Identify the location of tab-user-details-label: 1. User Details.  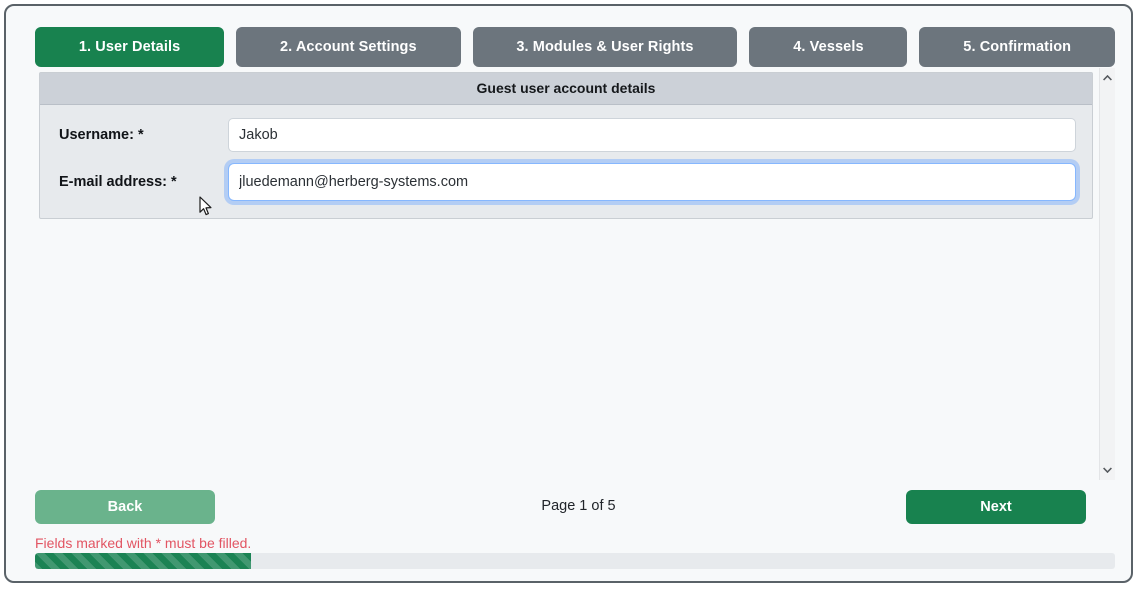
(129, 47).